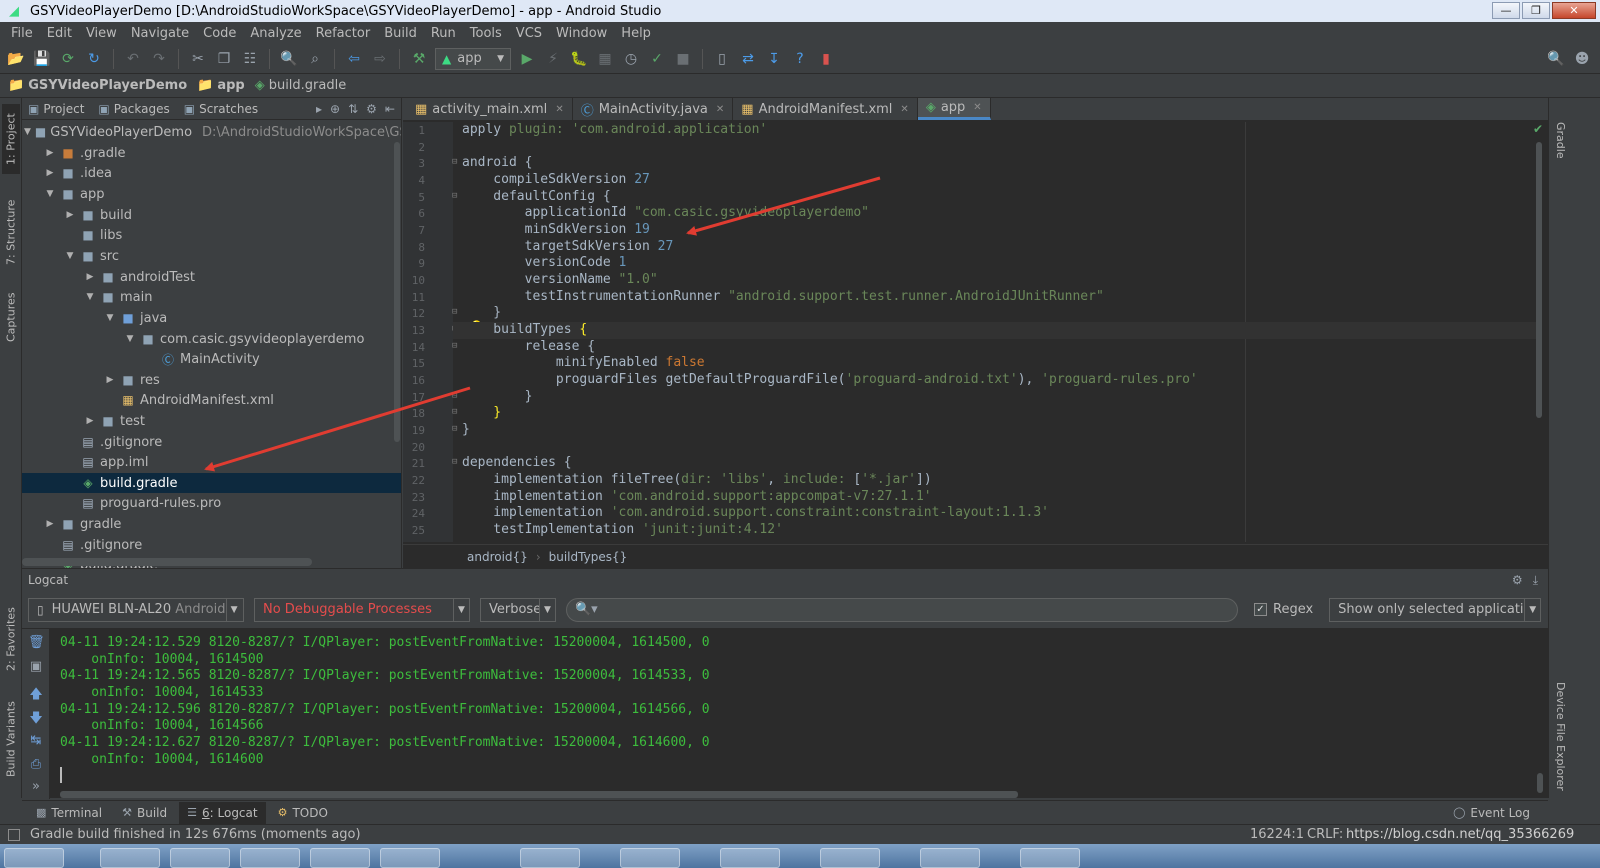 This screenshot has width=1600, height=868. What do you see at coordinates (380, 59) in the screenshot?
I see `forward-icon: ⇨` at bounding box center [380, 59].